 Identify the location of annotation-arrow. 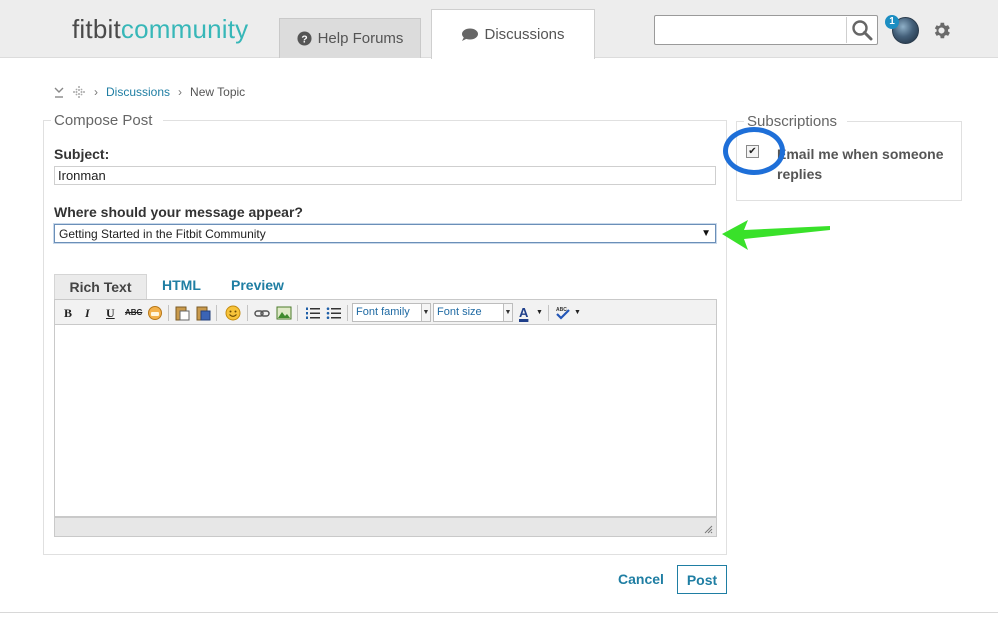
(776, 235).